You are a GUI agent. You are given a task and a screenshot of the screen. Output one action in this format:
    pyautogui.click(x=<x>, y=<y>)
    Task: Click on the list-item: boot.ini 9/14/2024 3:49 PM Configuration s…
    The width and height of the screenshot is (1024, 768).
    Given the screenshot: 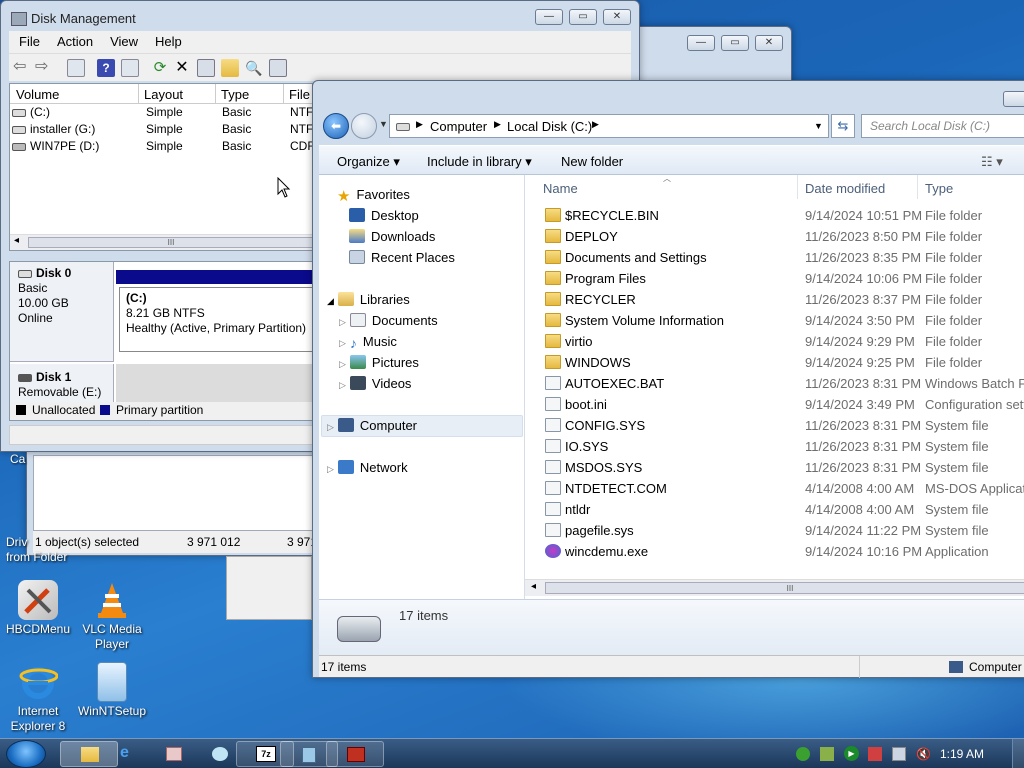 What is the action you would take?
    pyautogui.click(x=774, y=404)
    